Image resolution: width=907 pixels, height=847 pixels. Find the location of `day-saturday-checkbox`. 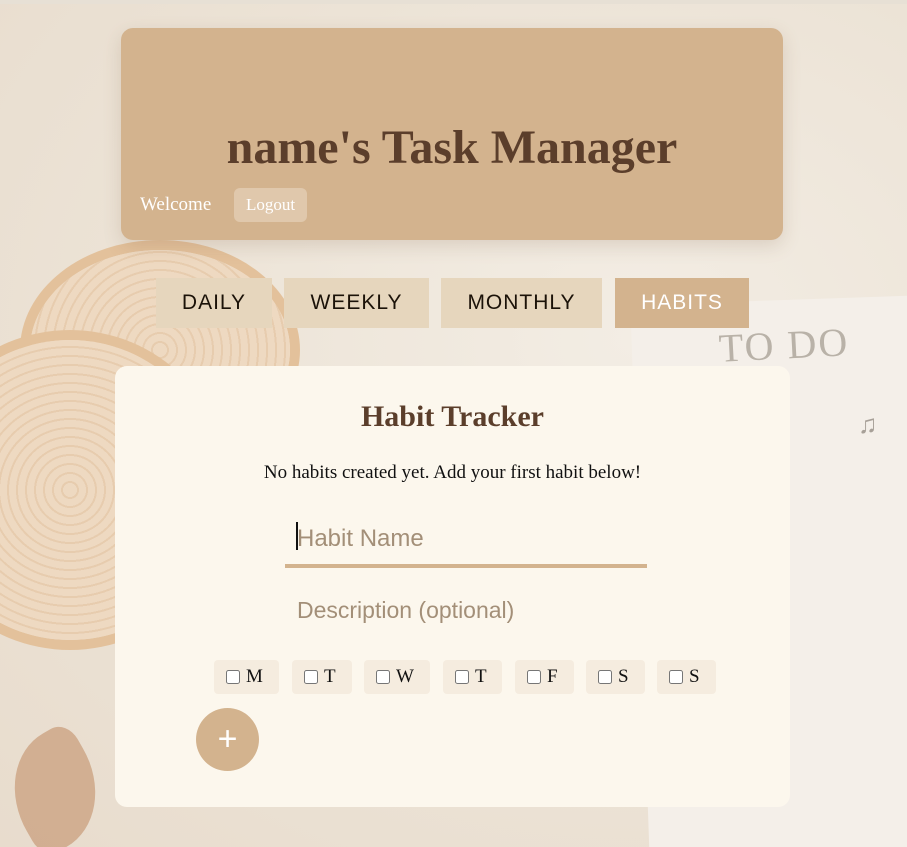

day-saturday-checkbox is located at coordinates (605, 677).